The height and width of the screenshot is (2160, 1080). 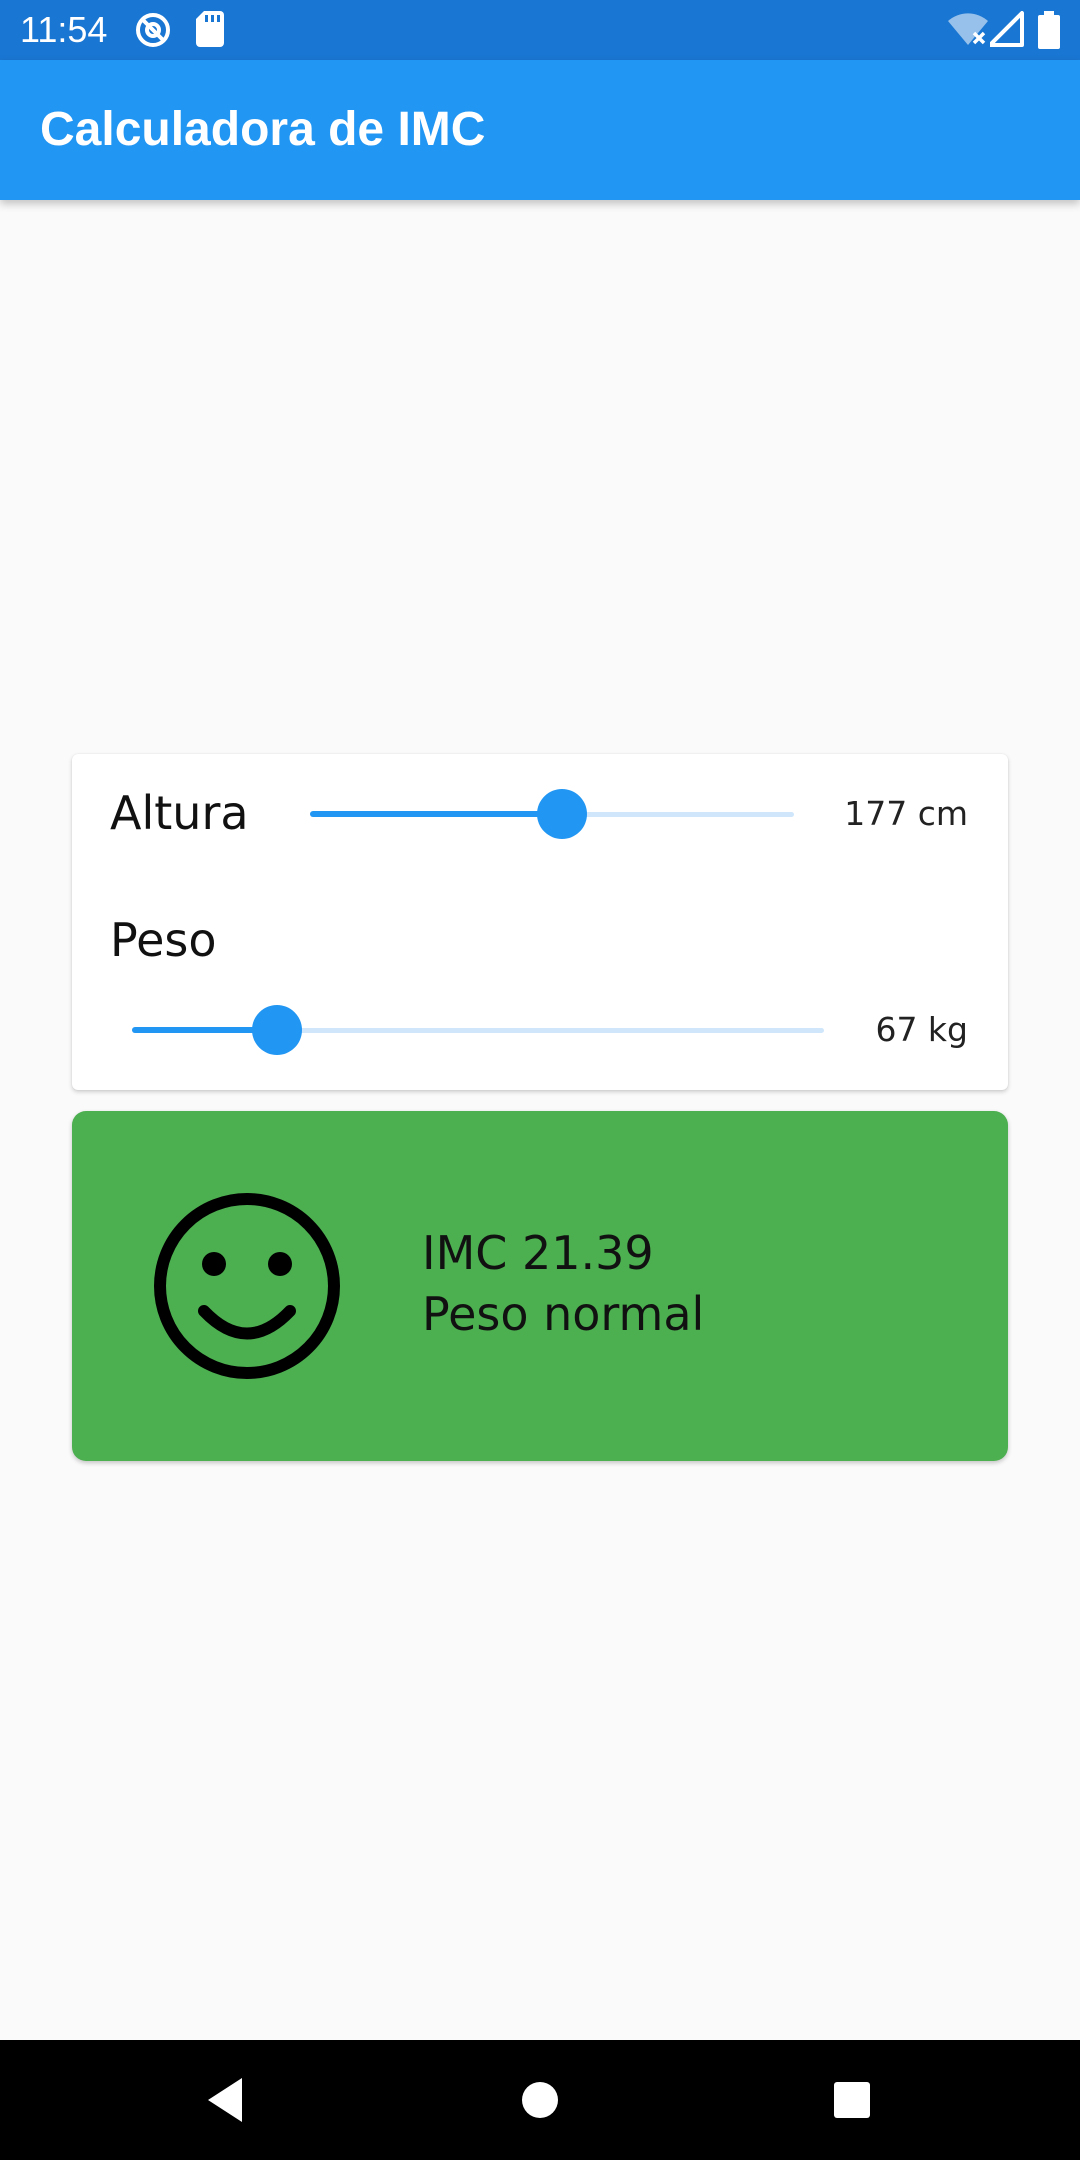 I want to click on sd-card-icon, so click(x=210, y=29).